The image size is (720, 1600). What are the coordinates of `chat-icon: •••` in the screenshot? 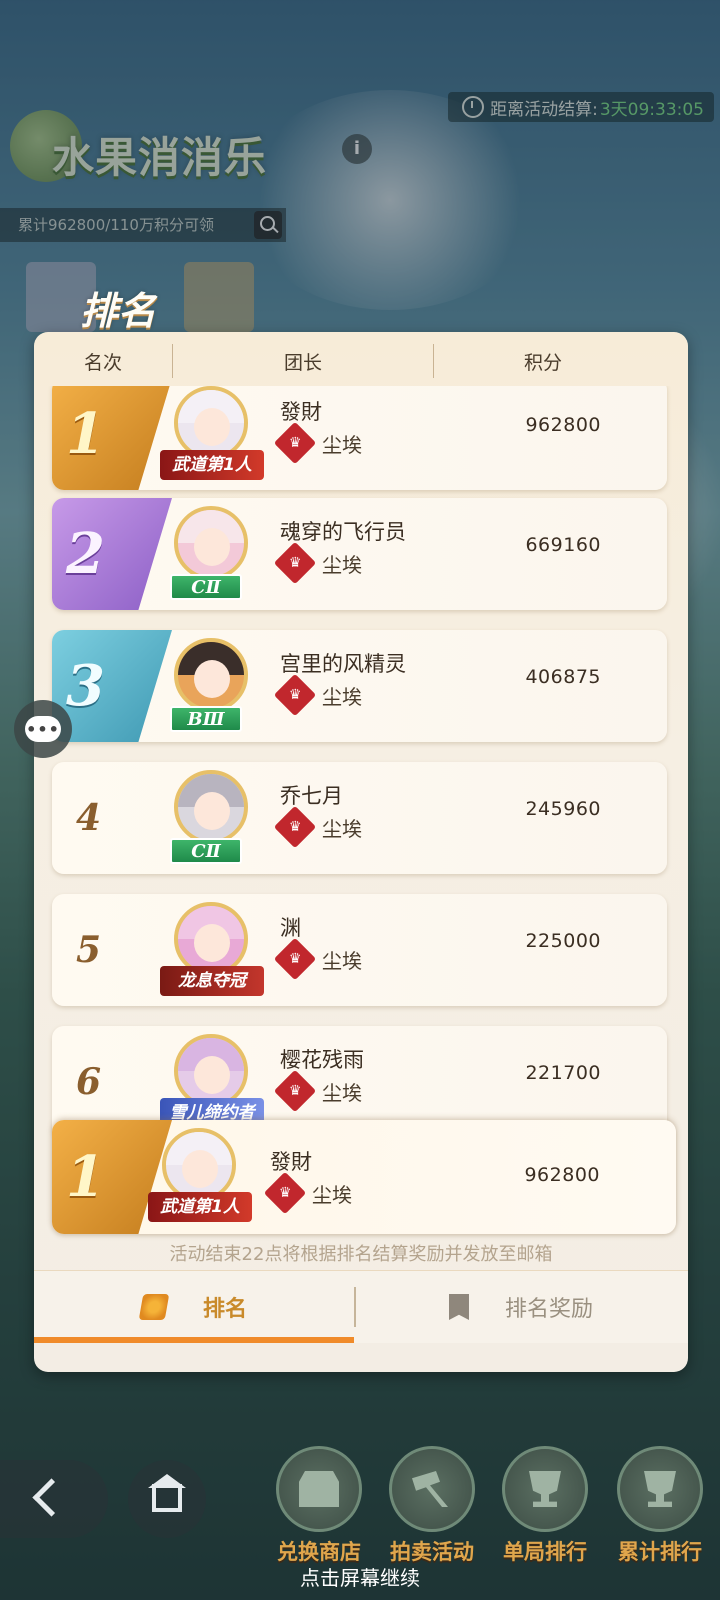 It's located at (43, 729).